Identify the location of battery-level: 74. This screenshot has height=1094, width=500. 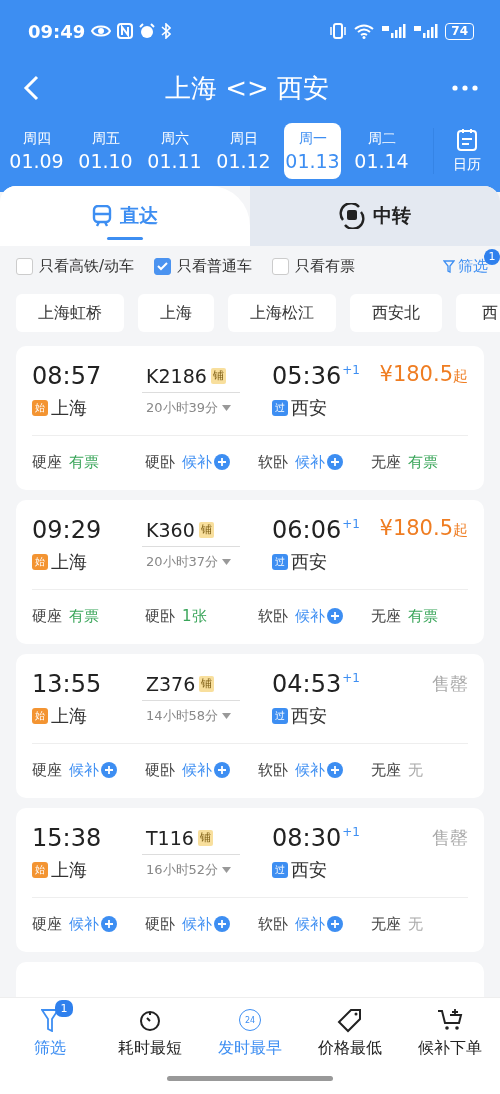
(459, 31).